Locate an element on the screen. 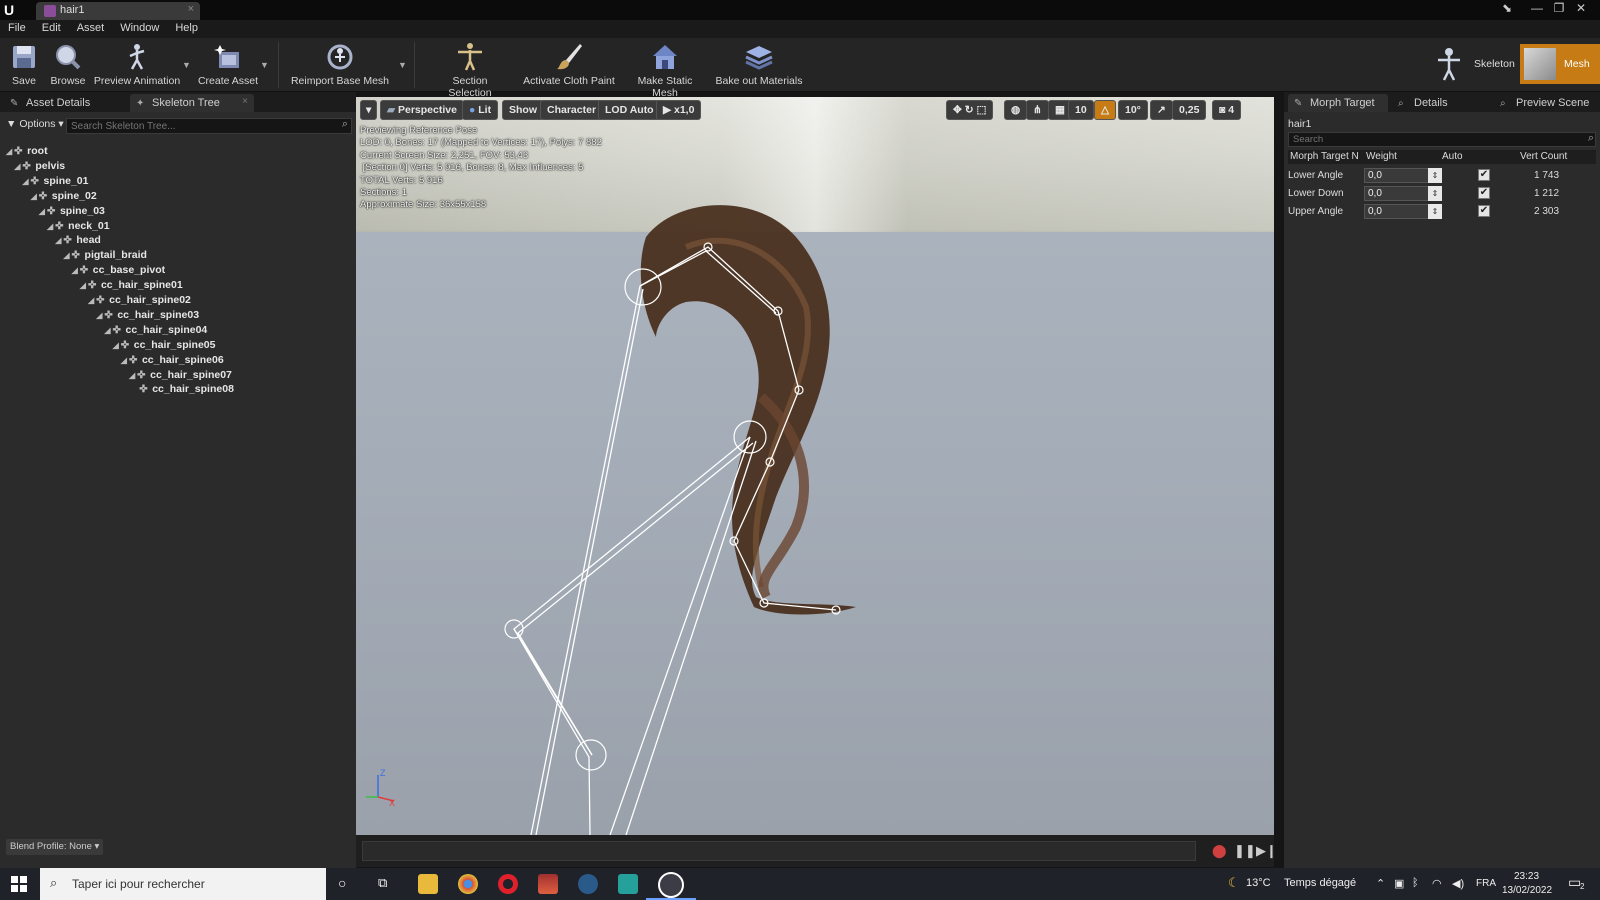 This screenshot has width=1600, height=900. clock-date: 13/02/2022 is located at coordinates (1527, 890).